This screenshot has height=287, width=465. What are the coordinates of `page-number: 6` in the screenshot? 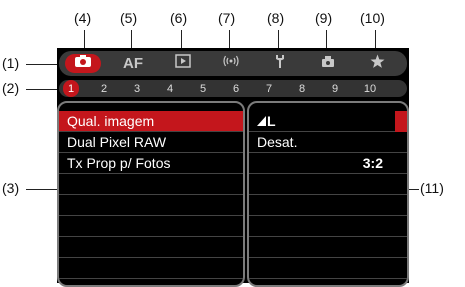 It's located at (236, 88).